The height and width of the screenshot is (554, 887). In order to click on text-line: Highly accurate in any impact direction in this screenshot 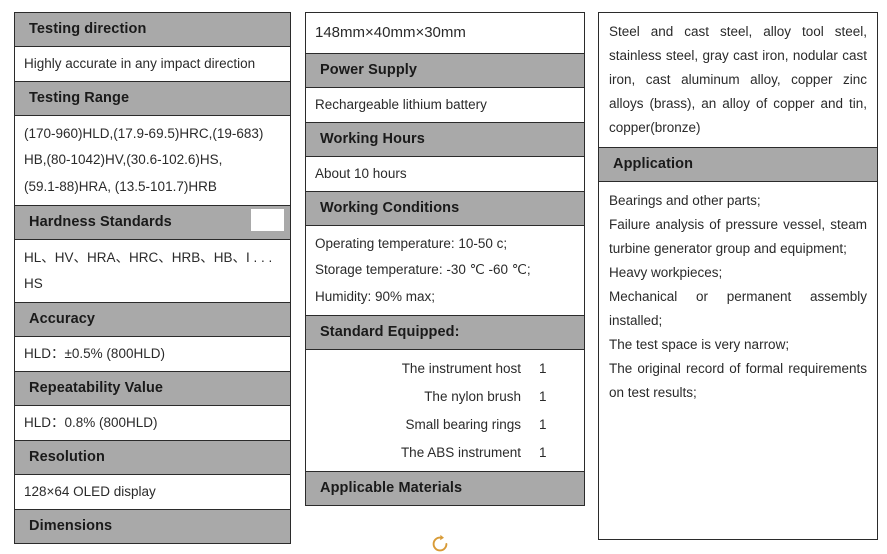, I will do `click(140, 64)`.